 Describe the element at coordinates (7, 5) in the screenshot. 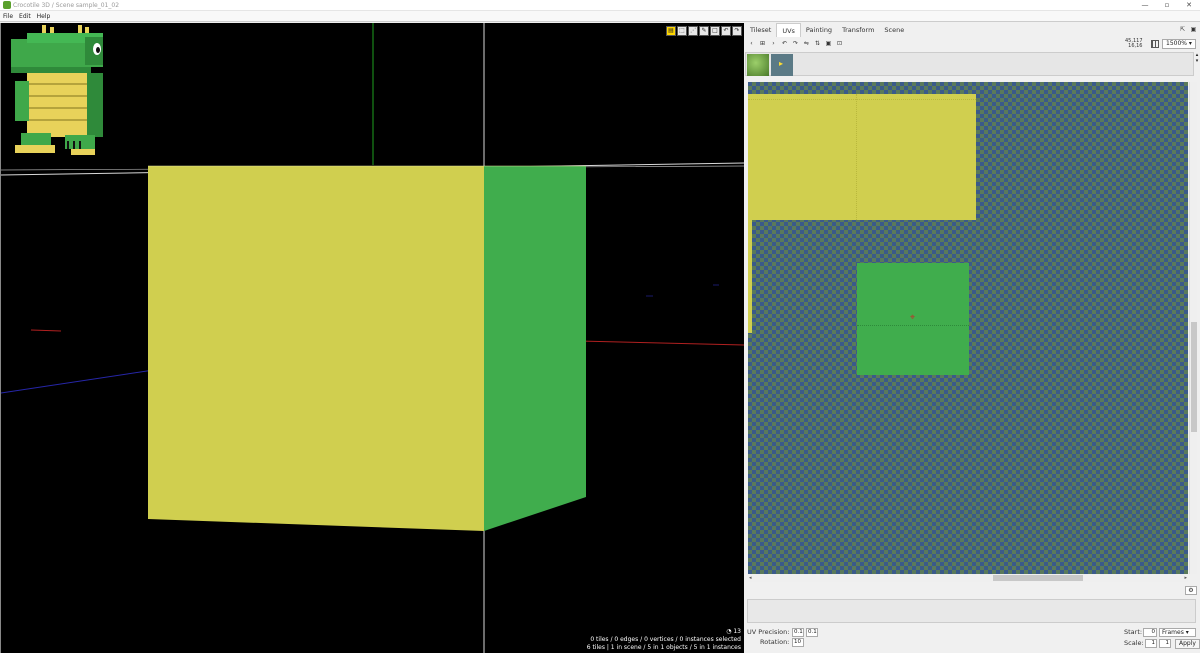

I see `app-logo-icon` at that location.